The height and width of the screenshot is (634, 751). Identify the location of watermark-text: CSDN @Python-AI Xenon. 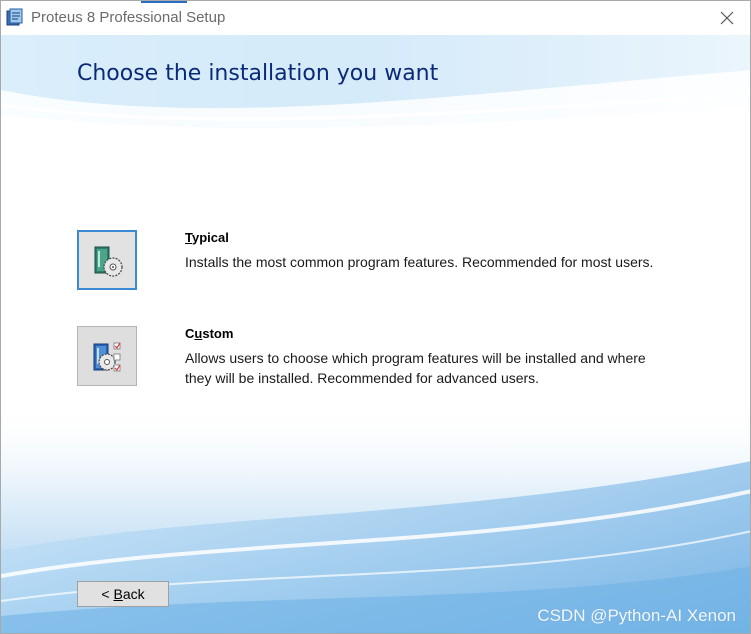
(636, 615).